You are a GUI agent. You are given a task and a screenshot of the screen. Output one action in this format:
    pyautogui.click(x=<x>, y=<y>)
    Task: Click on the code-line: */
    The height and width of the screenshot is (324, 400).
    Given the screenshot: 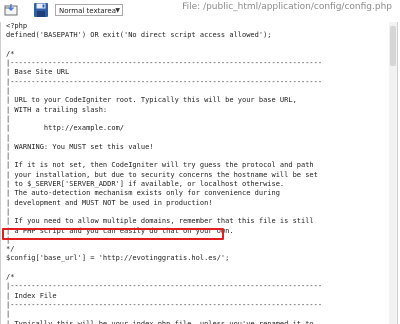 What is the action you would take?
    pyautogui.click(x=10, y=249)
    